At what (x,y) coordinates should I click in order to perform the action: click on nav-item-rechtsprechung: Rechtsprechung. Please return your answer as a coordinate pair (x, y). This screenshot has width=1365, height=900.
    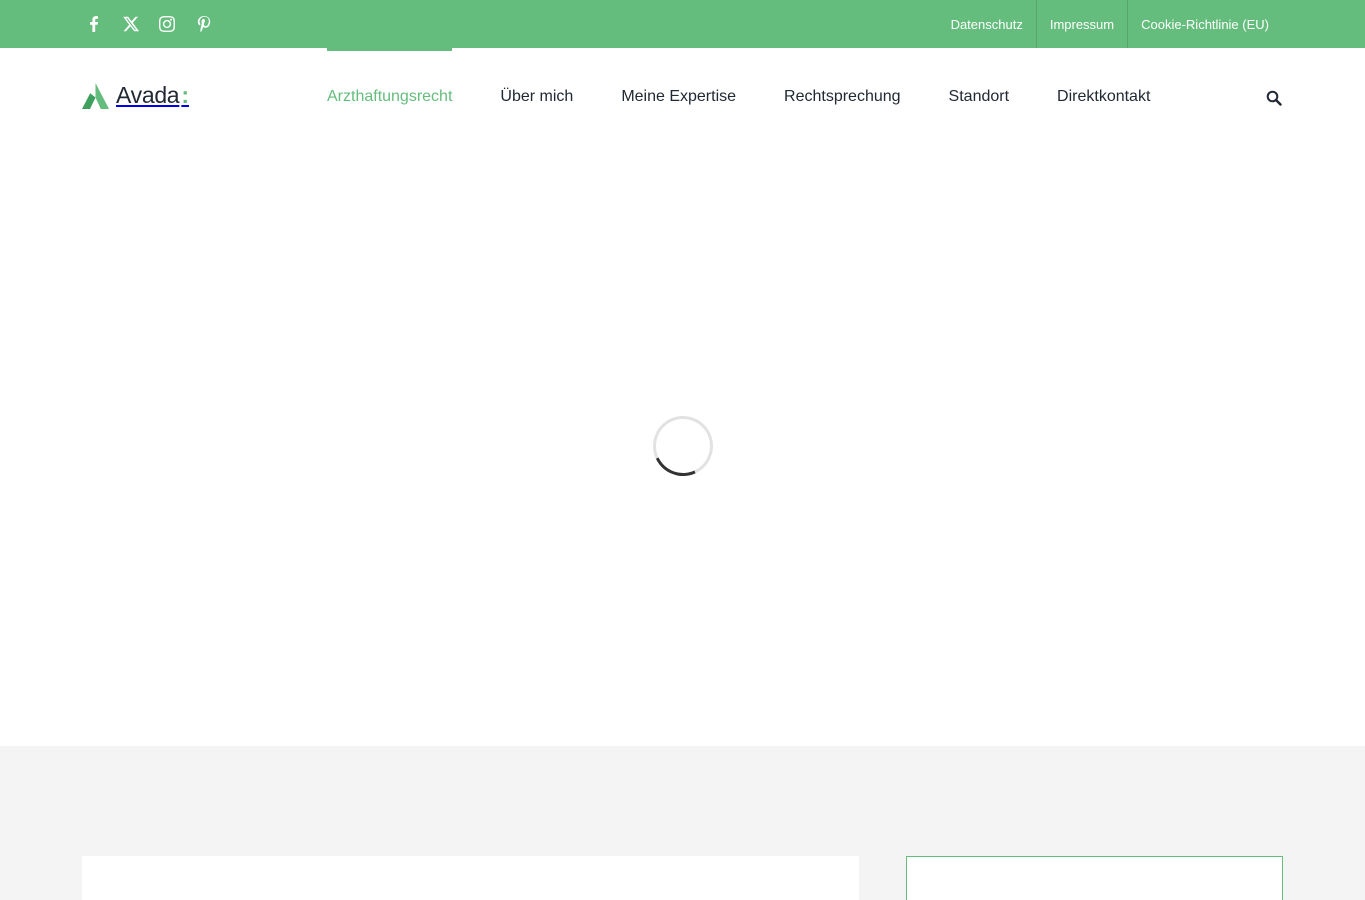
    Looking at the image, I should click on (842, 97).